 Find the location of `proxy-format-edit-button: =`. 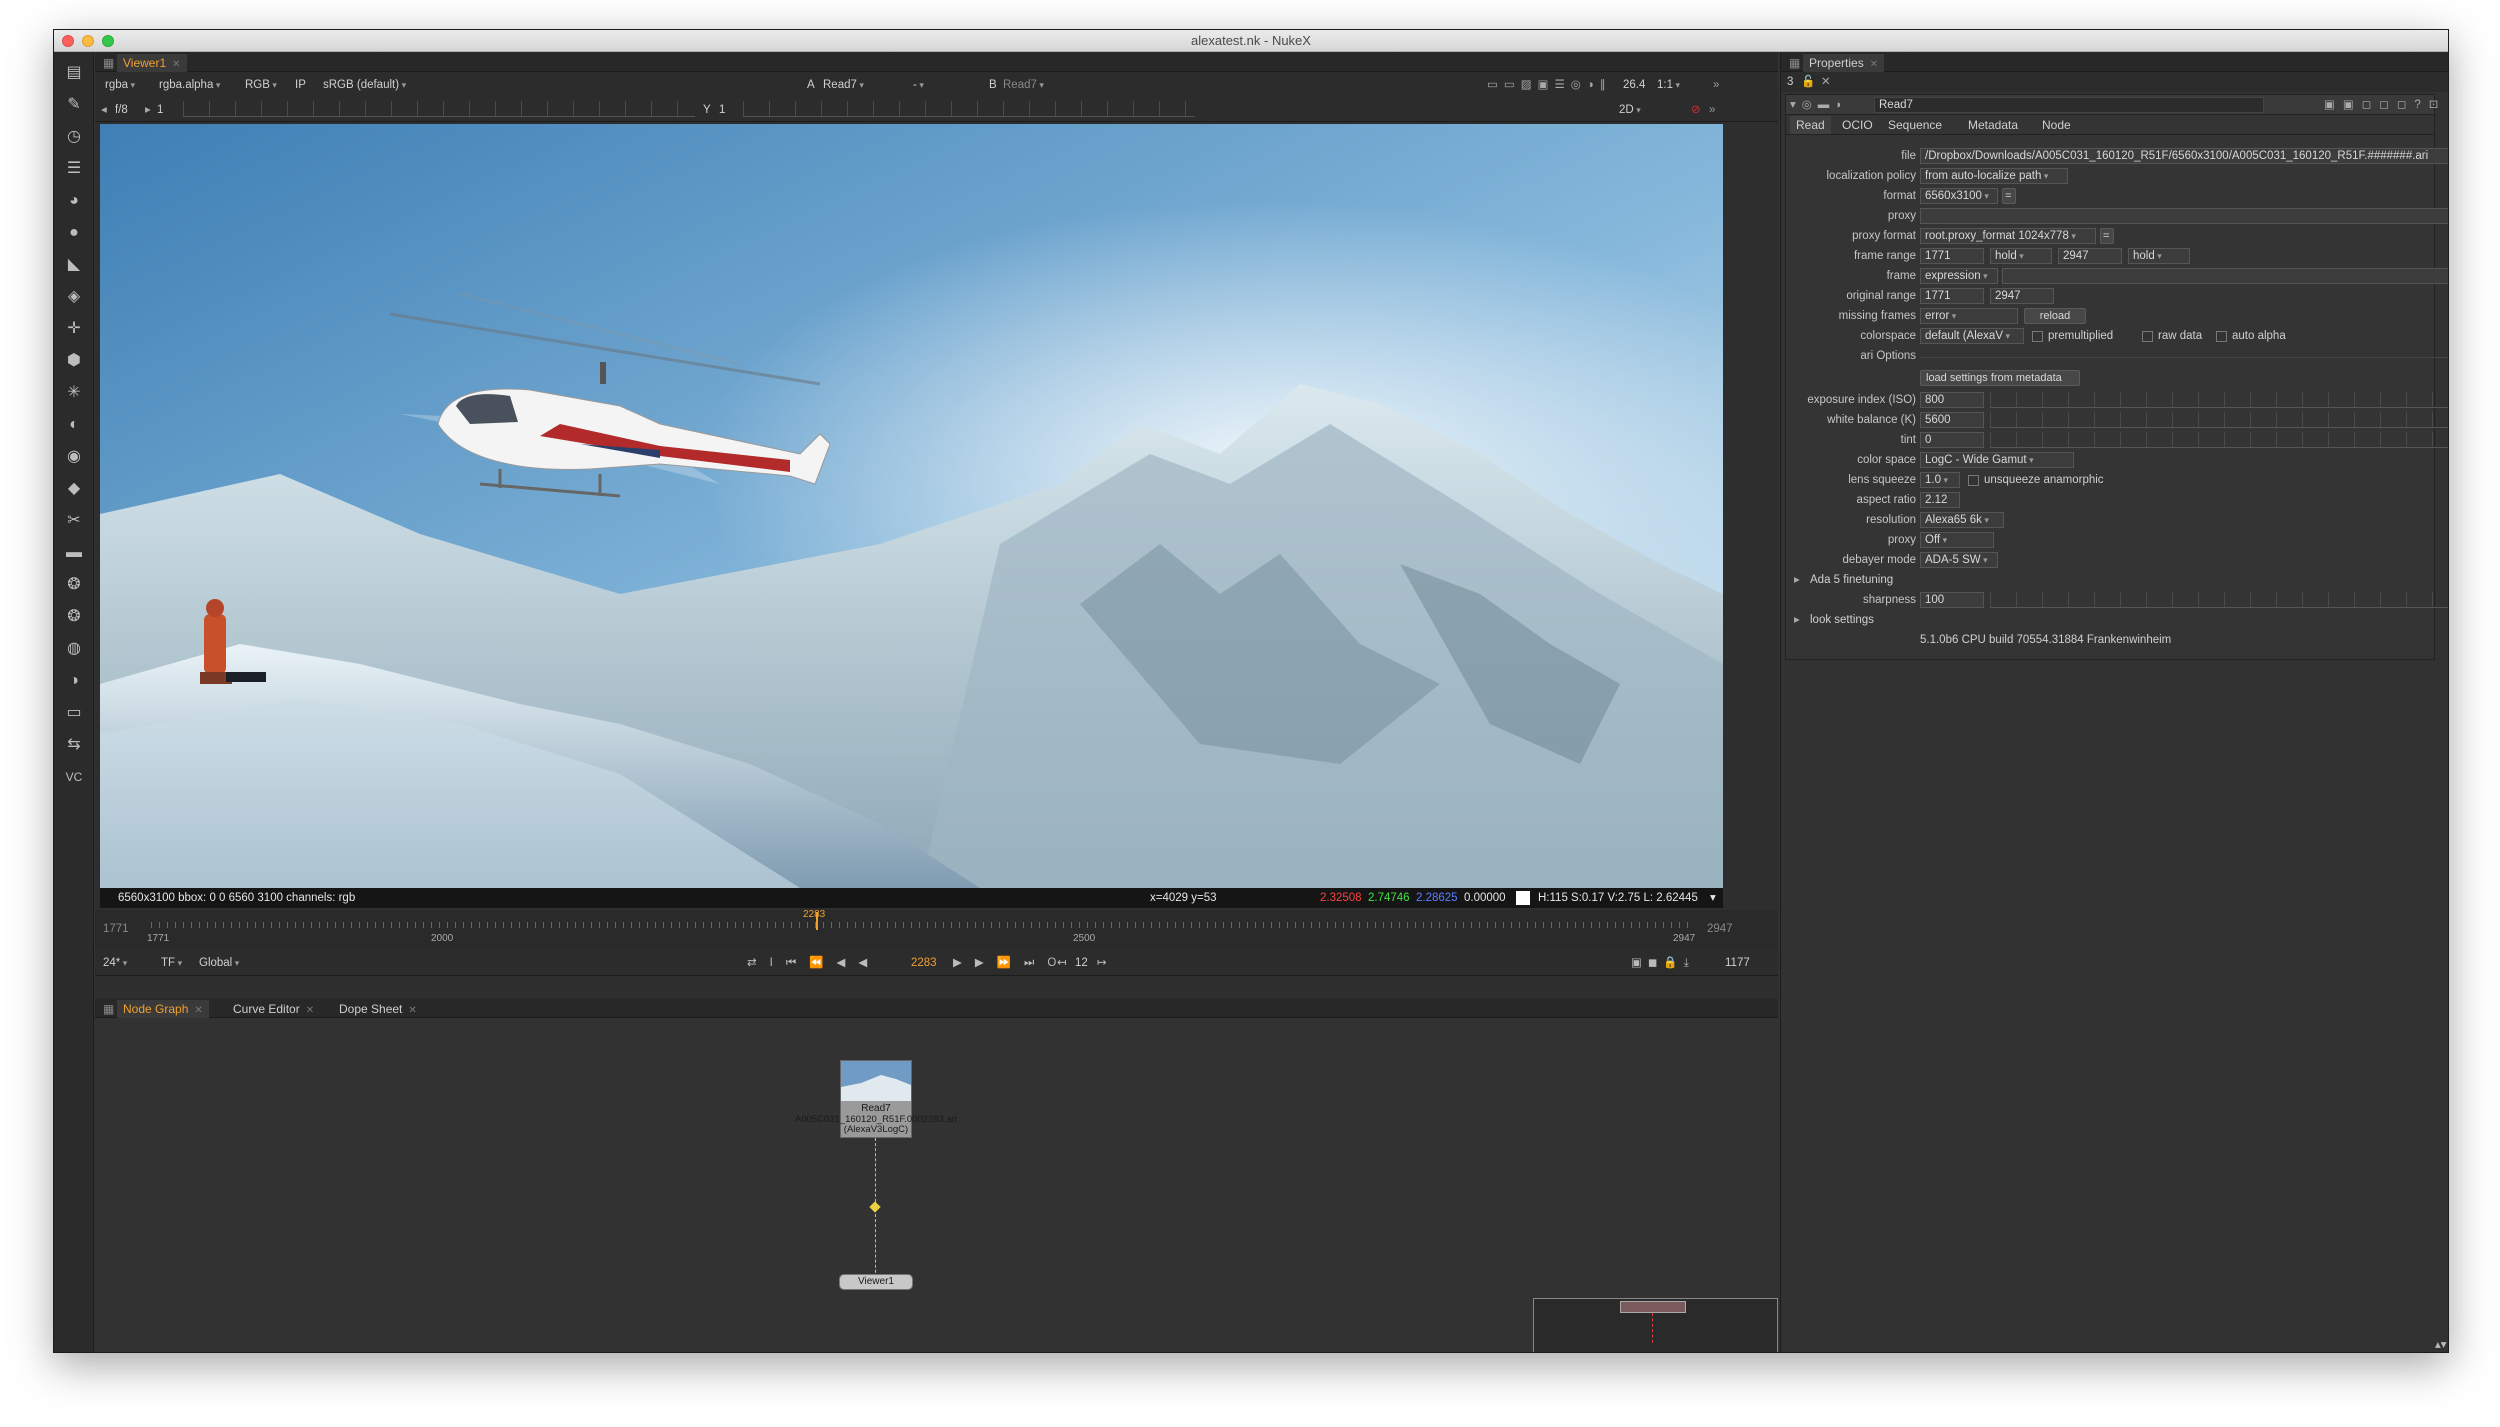

proxy-format-edit-button: = is located at coordinates (2107, 236).